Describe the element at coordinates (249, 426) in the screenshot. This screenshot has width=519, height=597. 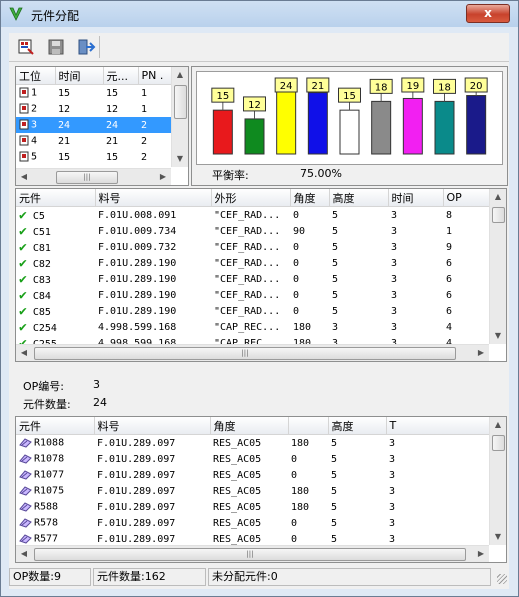
I see `op-component-column-header: 角度` at that location.